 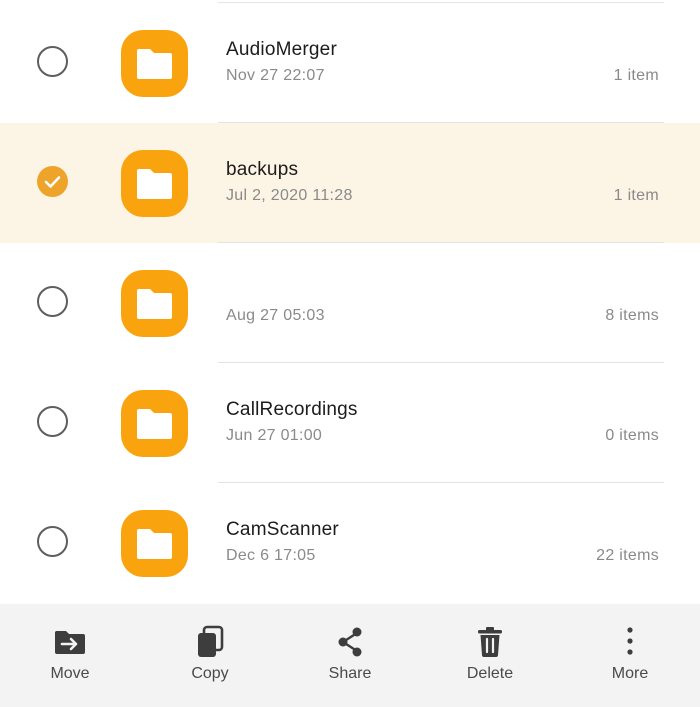 I want to click on copy-icon, so click(x=211, y=641).